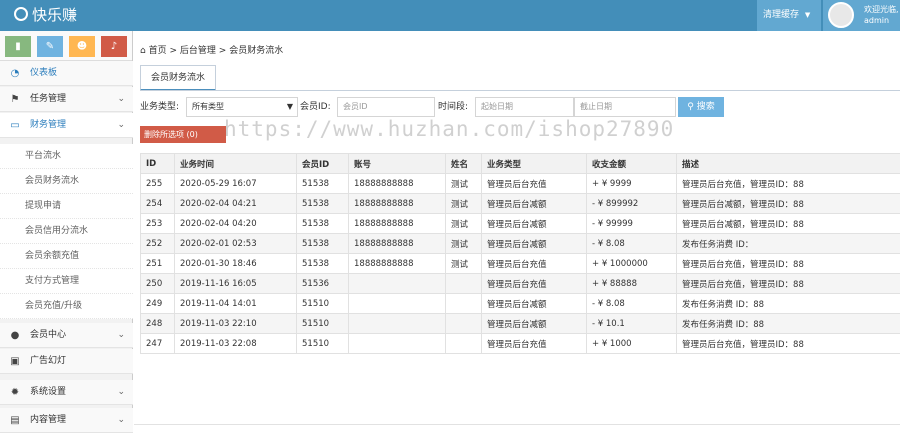 Image resolution: width=900 pixels, height=433 pixels. I want to click on table-cell: - ¥ 99999, so click(631, 223).